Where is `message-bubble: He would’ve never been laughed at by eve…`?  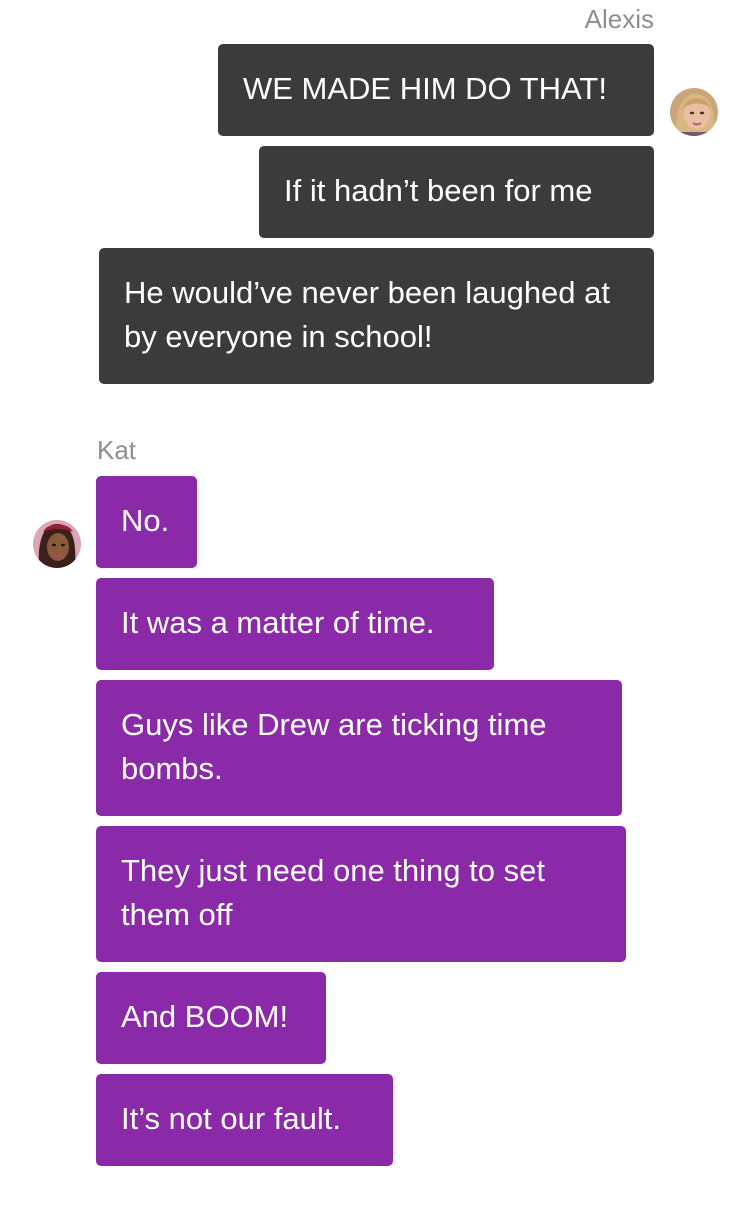 message-bubble: He would’ve never been laughed at by eve… is located at coordinates (376, 316).